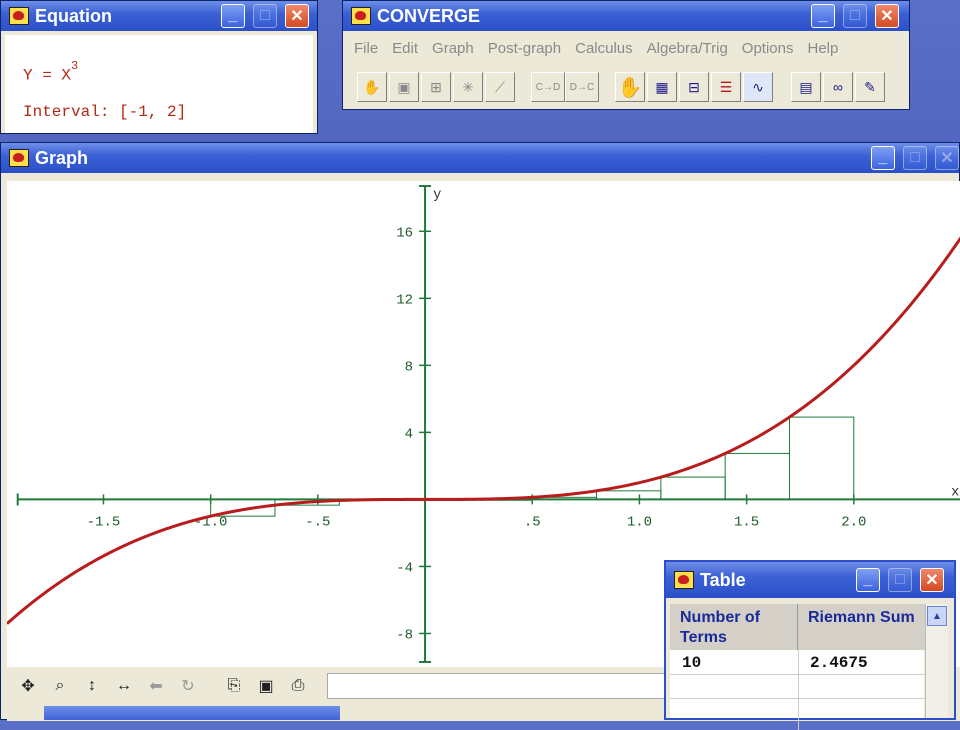 The width and height of the screenshot is (960, 730). What do you see at coordinates (839, 663) in the screenshot?
I see `cell-sum: 2.4675` at bounding box center [839, 663].